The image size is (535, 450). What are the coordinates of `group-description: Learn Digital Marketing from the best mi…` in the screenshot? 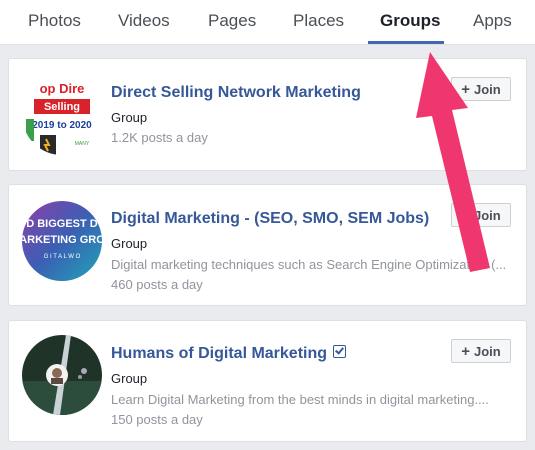 It's located at (300, 399).